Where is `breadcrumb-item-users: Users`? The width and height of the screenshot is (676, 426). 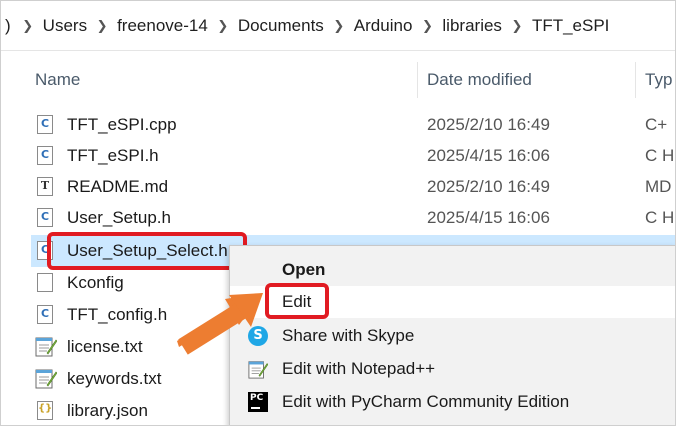 breadcrumb-item-users: Users is located at coordinates (65, 26).